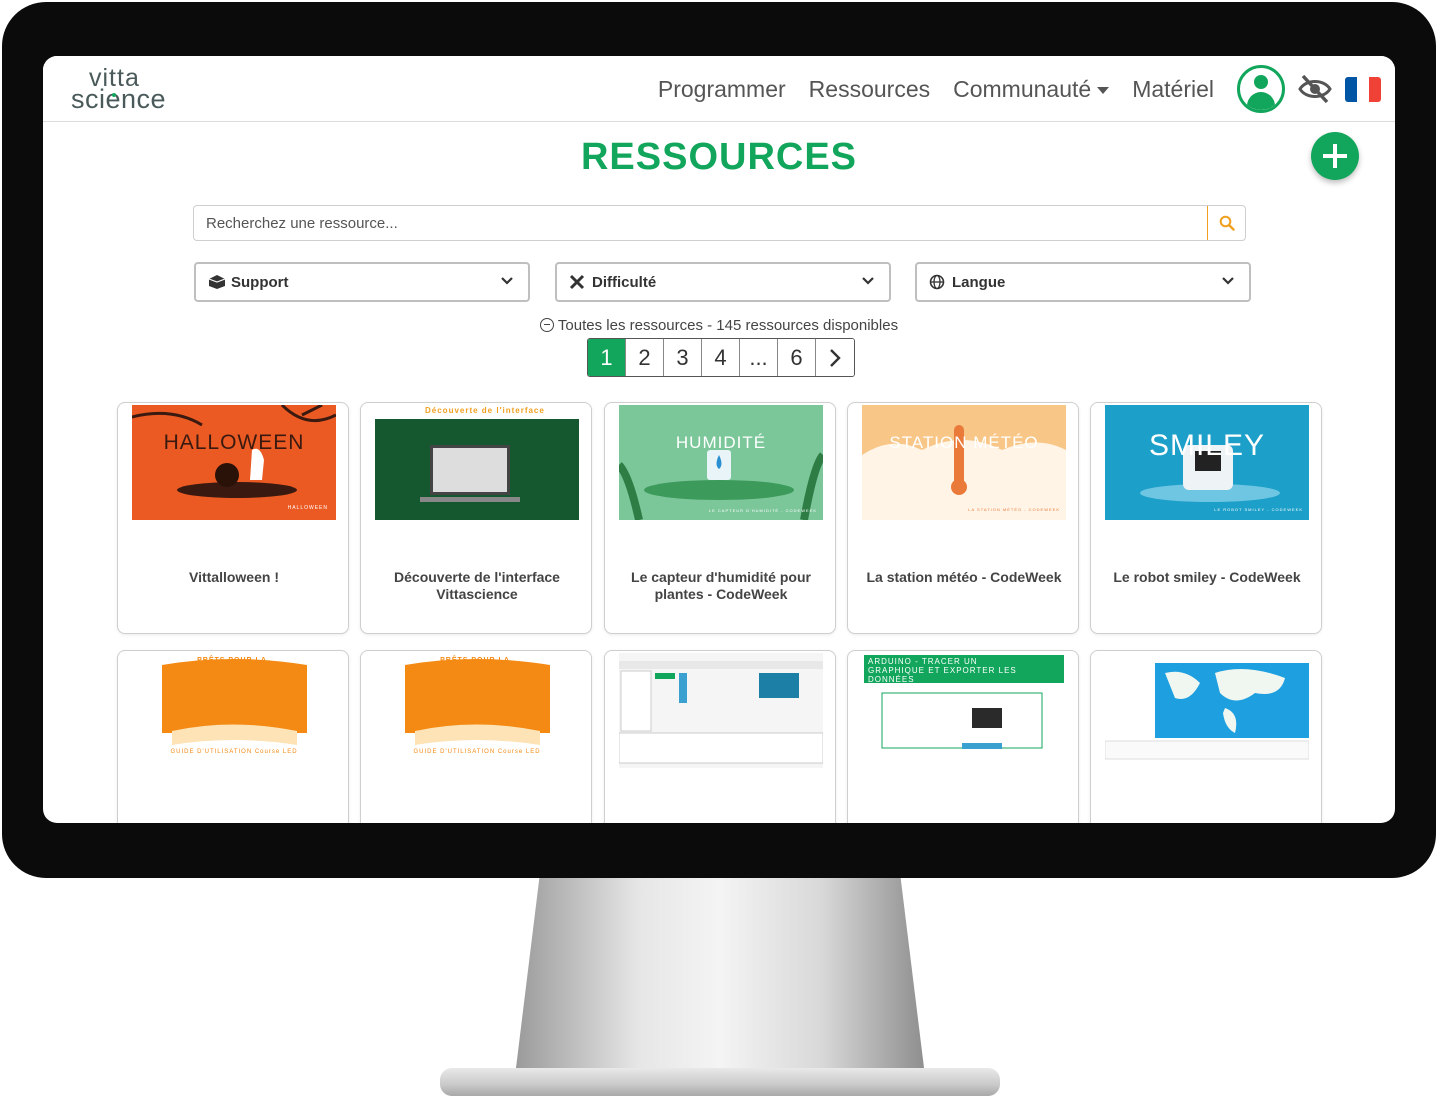 This screenshot has width=1438, height=1100. Describe the element at coordinates (477, 585) in the screenshot. I see `card-title: Découverte de l'interface Vittascience` at that location.